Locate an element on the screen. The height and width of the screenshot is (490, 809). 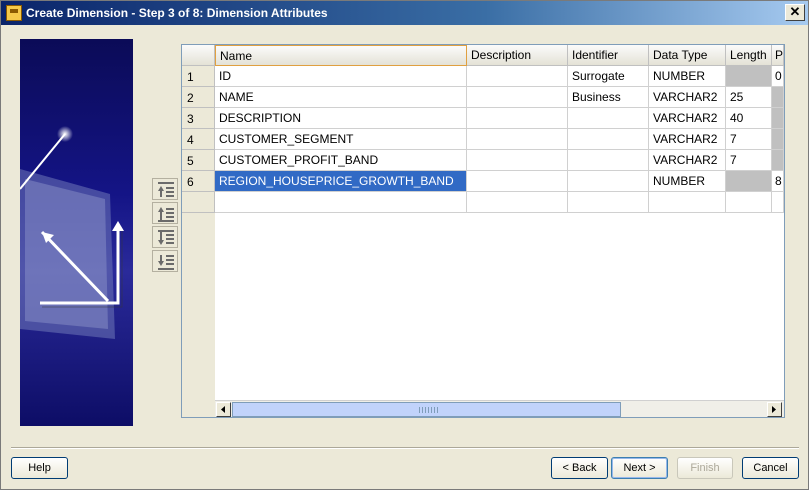
button-separator is located at coordinates (405, 448).